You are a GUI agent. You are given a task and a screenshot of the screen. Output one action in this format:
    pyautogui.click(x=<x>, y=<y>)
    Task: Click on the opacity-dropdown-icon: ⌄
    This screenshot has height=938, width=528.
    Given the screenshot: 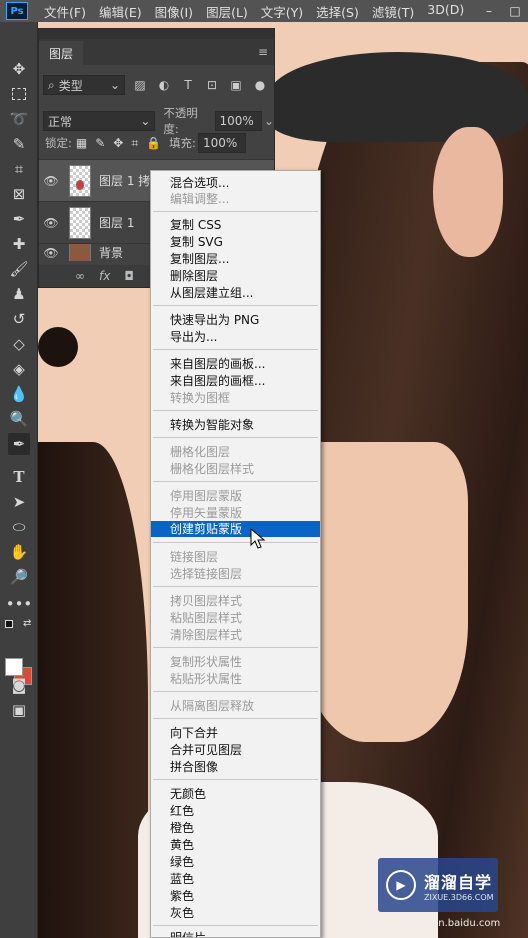 What is the action you would take?
    pyautogui.click(x=269, y=121)
    